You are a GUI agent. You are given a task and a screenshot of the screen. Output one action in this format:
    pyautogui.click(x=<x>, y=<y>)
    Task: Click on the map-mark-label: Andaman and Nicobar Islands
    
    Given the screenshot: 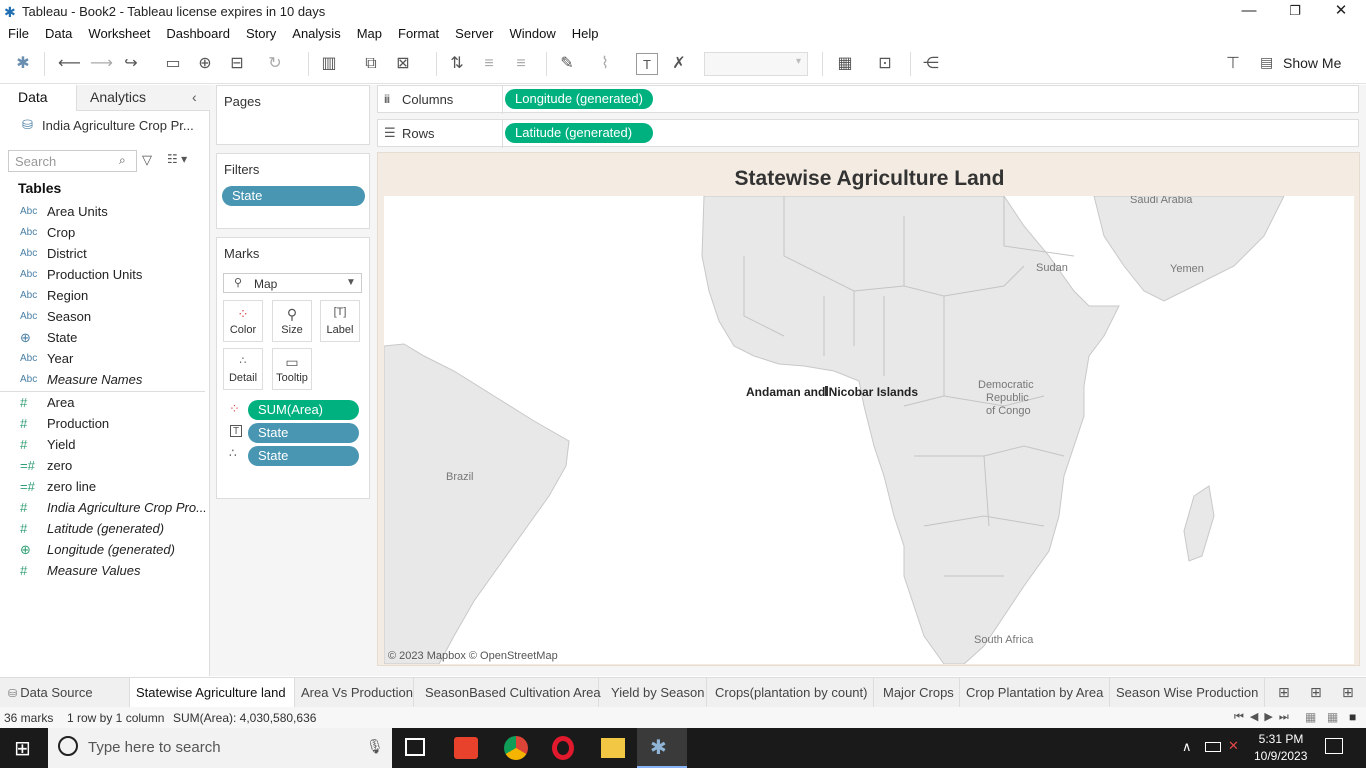 What is the action you would take?
    pyautogui.click(x=832, y=392)
    